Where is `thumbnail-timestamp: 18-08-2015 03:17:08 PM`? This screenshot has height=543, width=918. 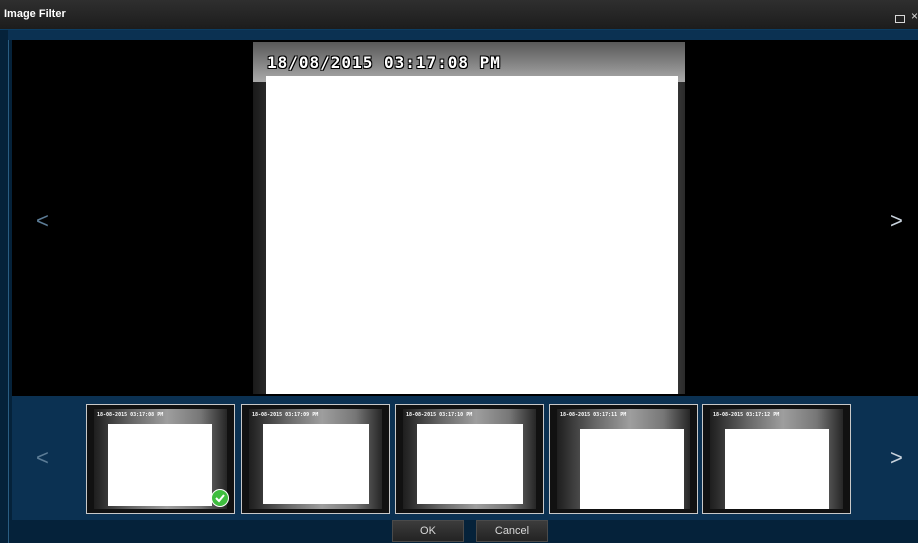 thumbnail-timestamp: 18-08-2015 03:17:08 PM is located at coordinates (130, 415).